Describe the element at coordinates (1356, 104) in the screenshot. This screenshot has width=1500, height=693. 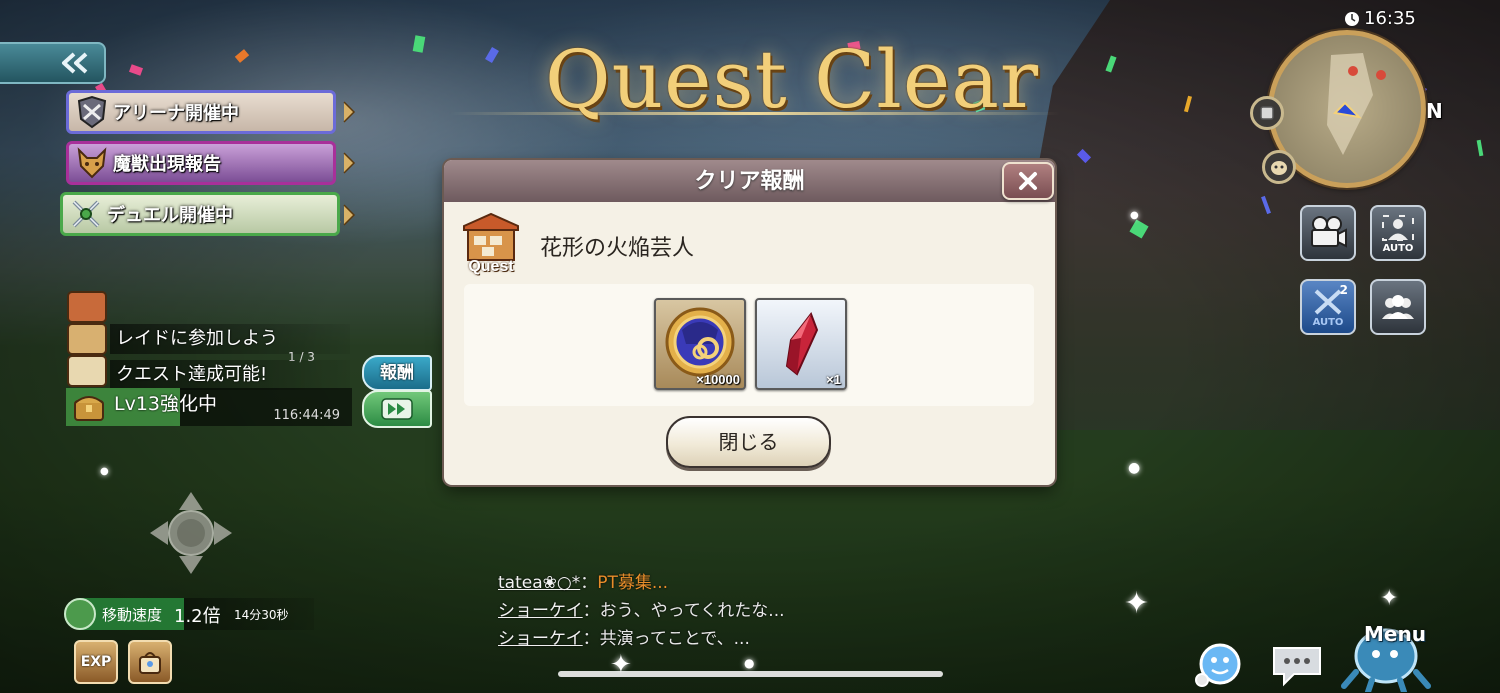
I see `minimap-content` at that location.